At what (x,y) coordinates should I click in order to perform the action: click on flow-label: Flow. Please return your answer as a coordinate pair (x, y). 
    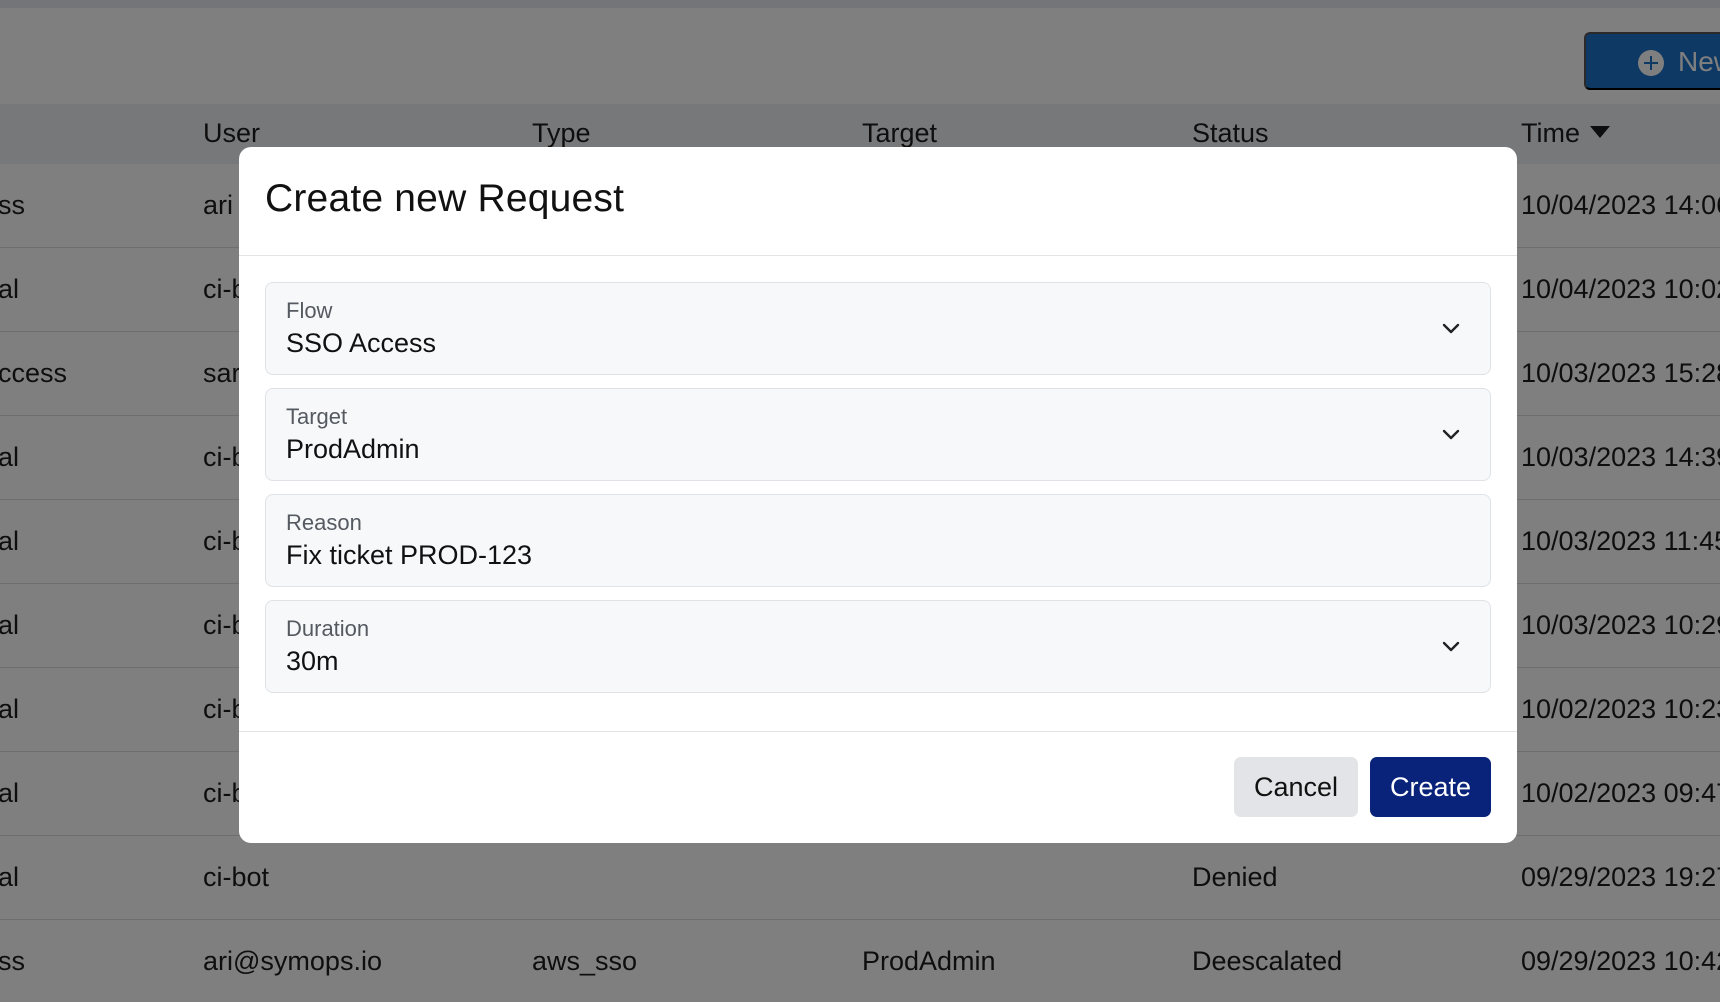
    Looking at the image, I should click on (309, 310).